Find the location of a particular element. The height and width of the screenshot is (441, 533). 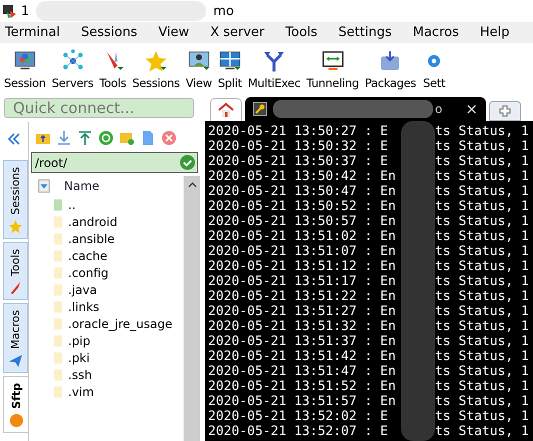

file-name: .cache is located at coordinates (88, 255).